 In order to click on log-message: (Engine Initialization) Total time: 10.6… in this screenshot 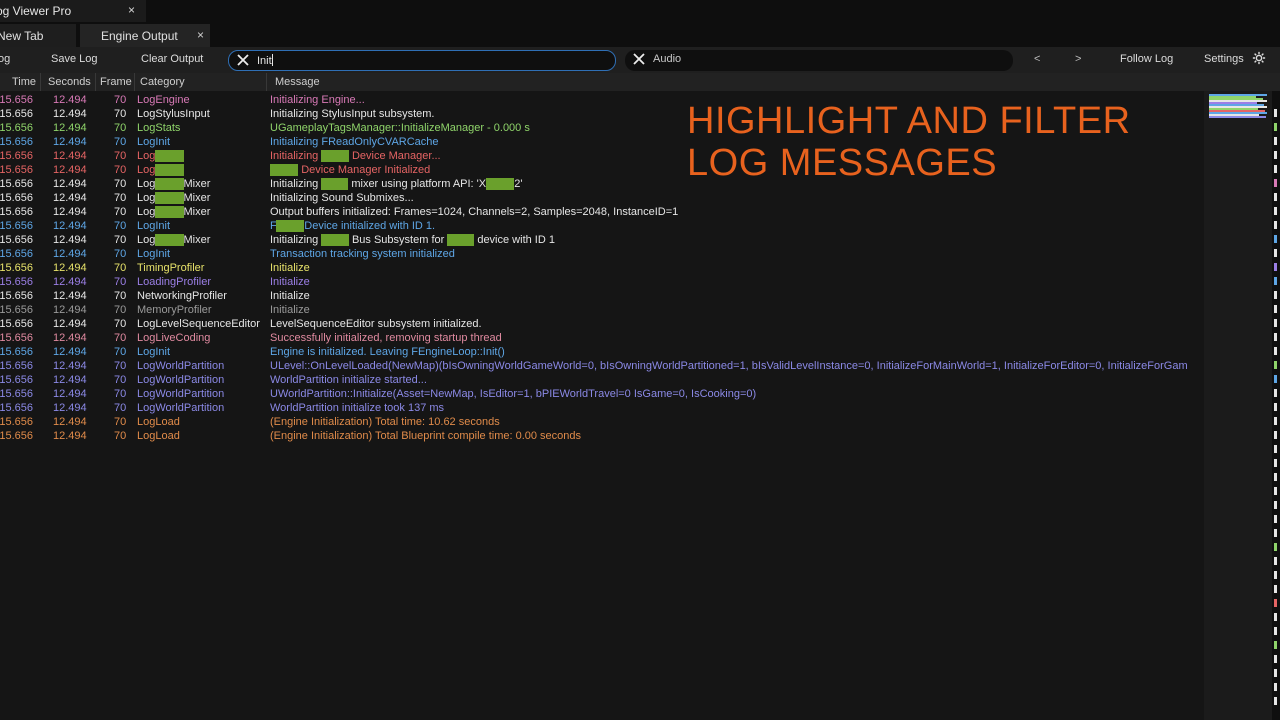, I will do `click(385, 422)`.